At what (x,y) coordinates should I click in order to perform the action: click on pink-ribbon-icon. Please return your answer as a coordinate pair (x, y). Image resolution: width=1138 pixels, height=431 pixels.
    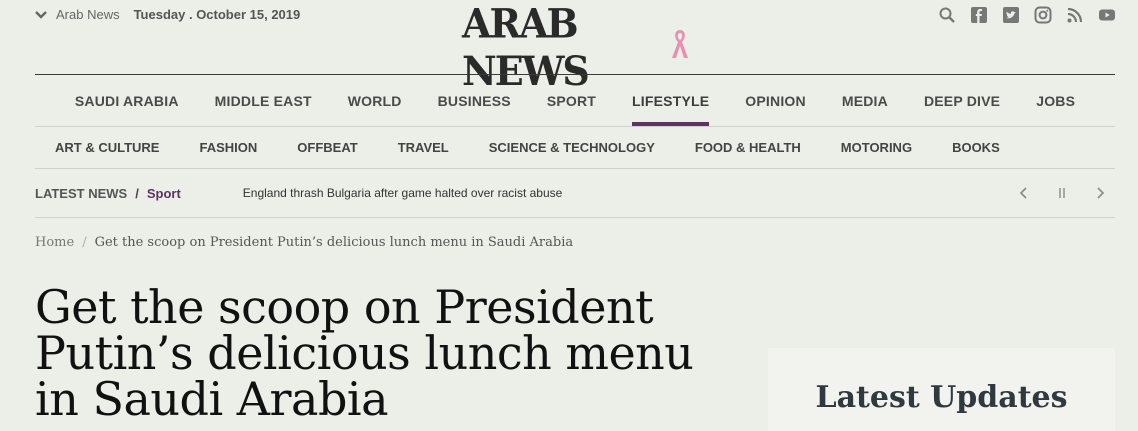
    Looking at the image, I should click on (680, 44).